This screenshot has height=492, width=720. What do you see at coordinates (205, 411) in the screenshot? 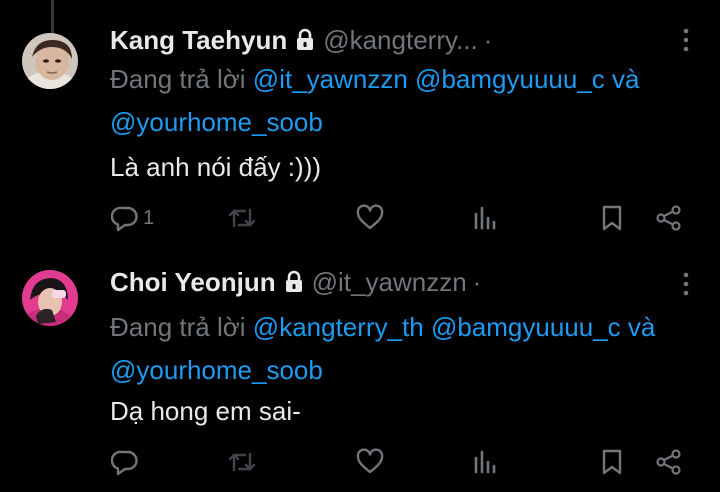
I see `tweet-text: Dạ hong em sai-` at bounding box center [205, 411].